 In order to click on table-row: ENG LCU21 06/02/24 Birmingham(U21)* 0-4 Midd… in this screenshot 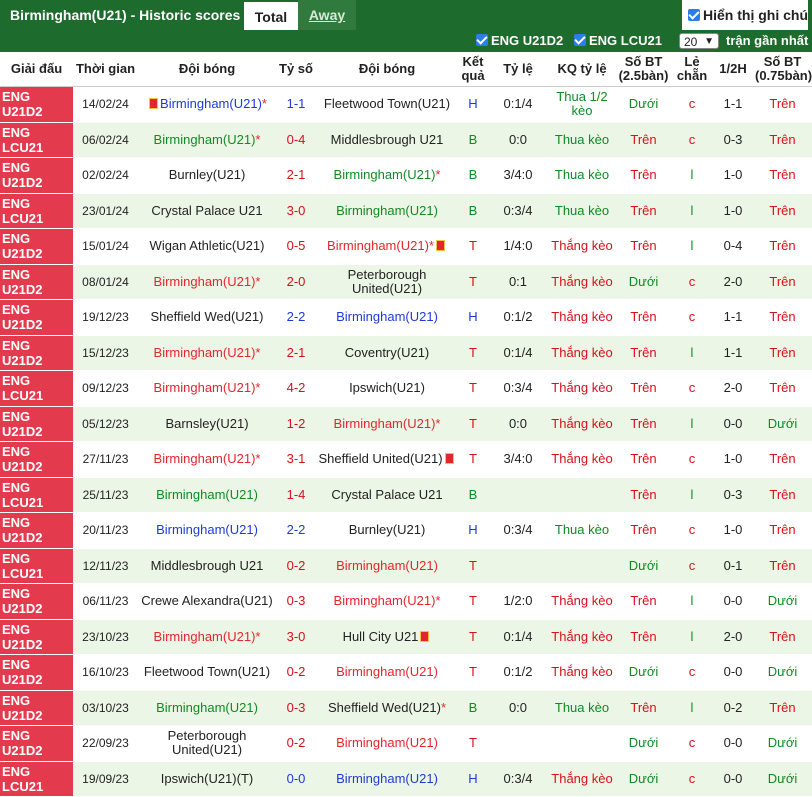, I will do `click(406, 140)`.